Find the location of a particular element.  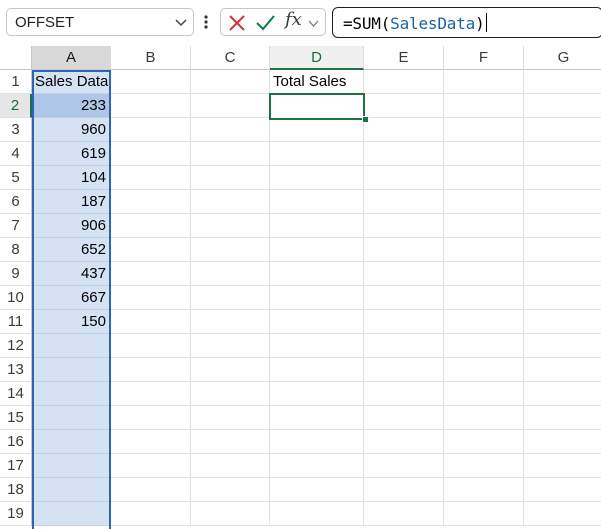

cell-d10 is located at coordinates (317, 298).